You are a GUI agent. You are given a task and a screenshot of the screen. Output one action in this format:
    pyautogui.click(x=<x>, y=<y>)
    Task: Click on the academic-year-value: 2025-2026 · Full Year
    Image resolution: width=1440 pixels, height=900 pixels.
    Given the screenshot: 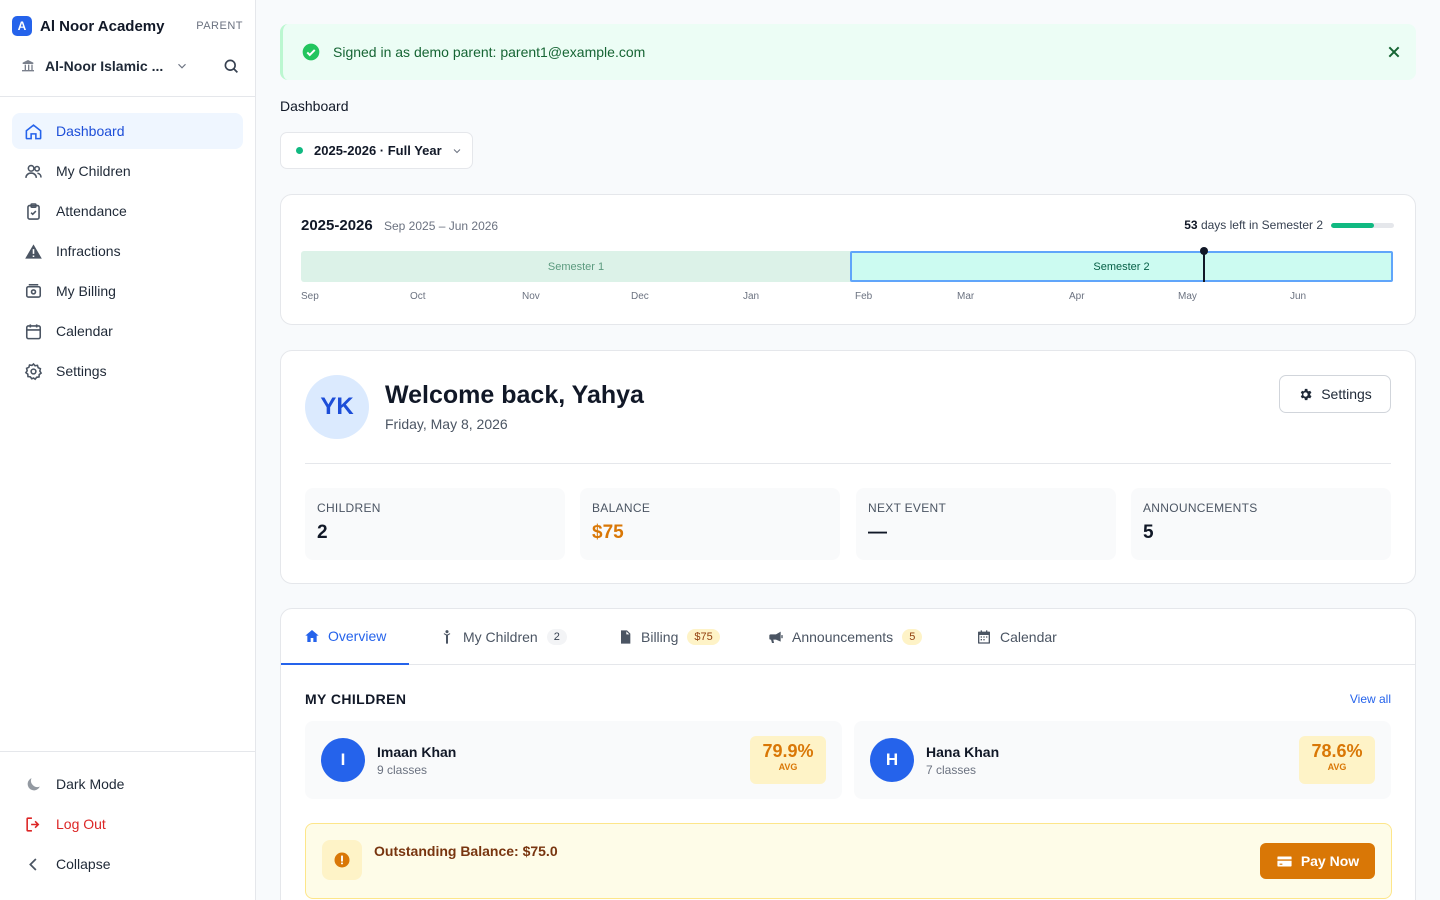 What is the action you would take?
    pyautogui.click(x=378, y=150)
    